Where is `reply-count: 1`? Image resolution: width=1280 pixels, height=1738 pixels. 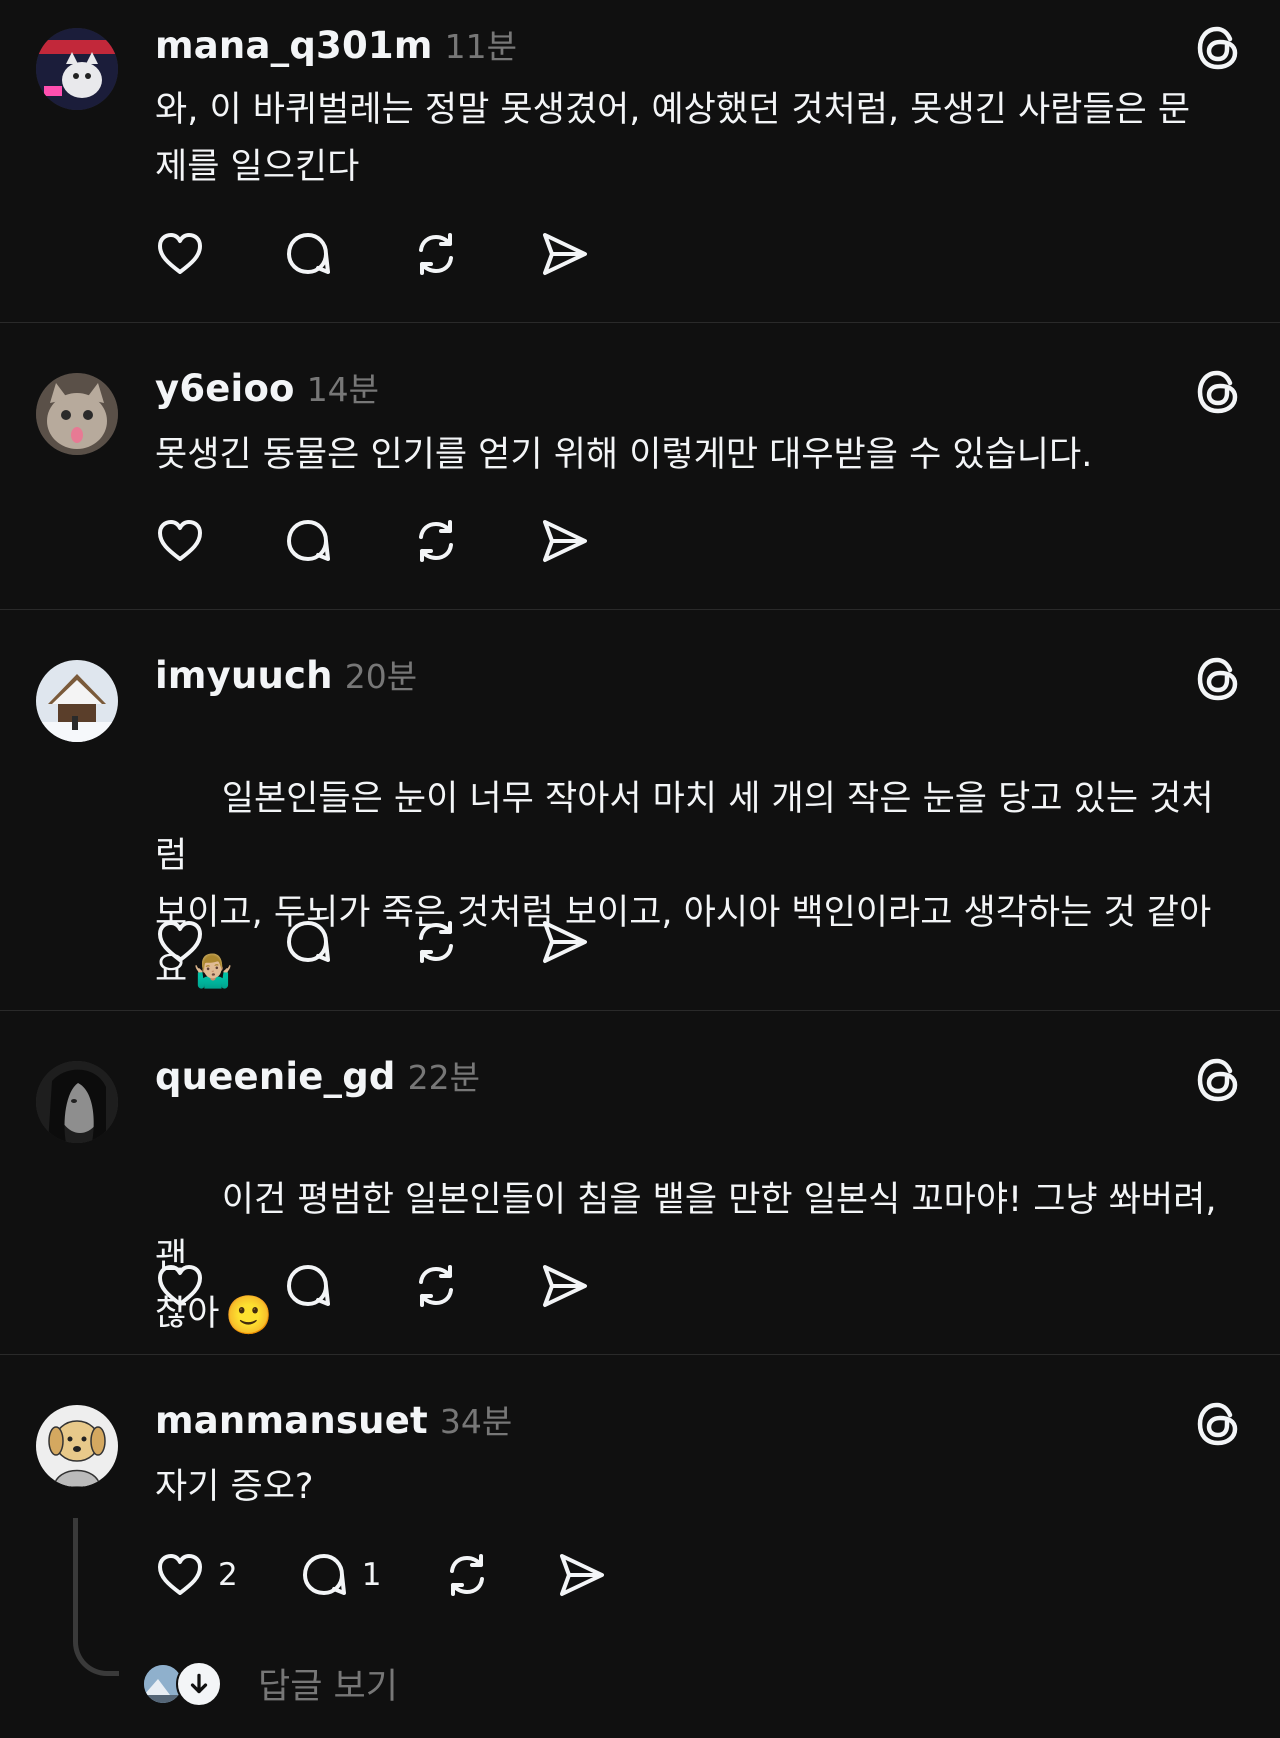 reply-count: 1 is located at coordinates (371, 1575).